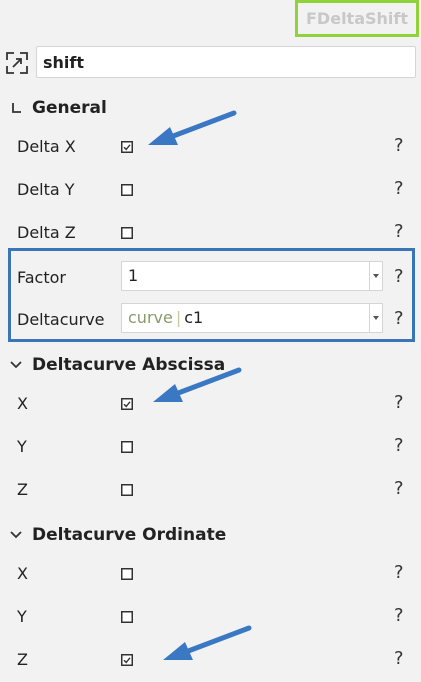 Image resolution: width=421 pixels, height=682 pixels. What do you see at coordinates (210, 617) in the screenshot?
I see `property-row-ordinate-y: Y ?` at bounding box center [210, 617].